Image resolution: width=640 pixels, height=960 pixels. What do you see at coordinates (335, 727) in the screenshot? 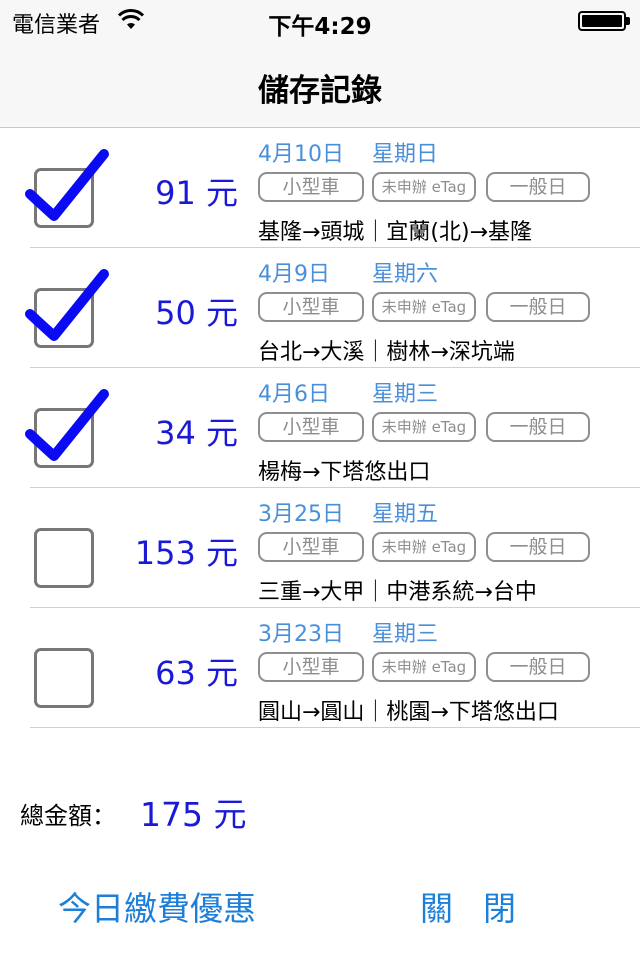
I see `row-divider` at bounding box center [335, 727].